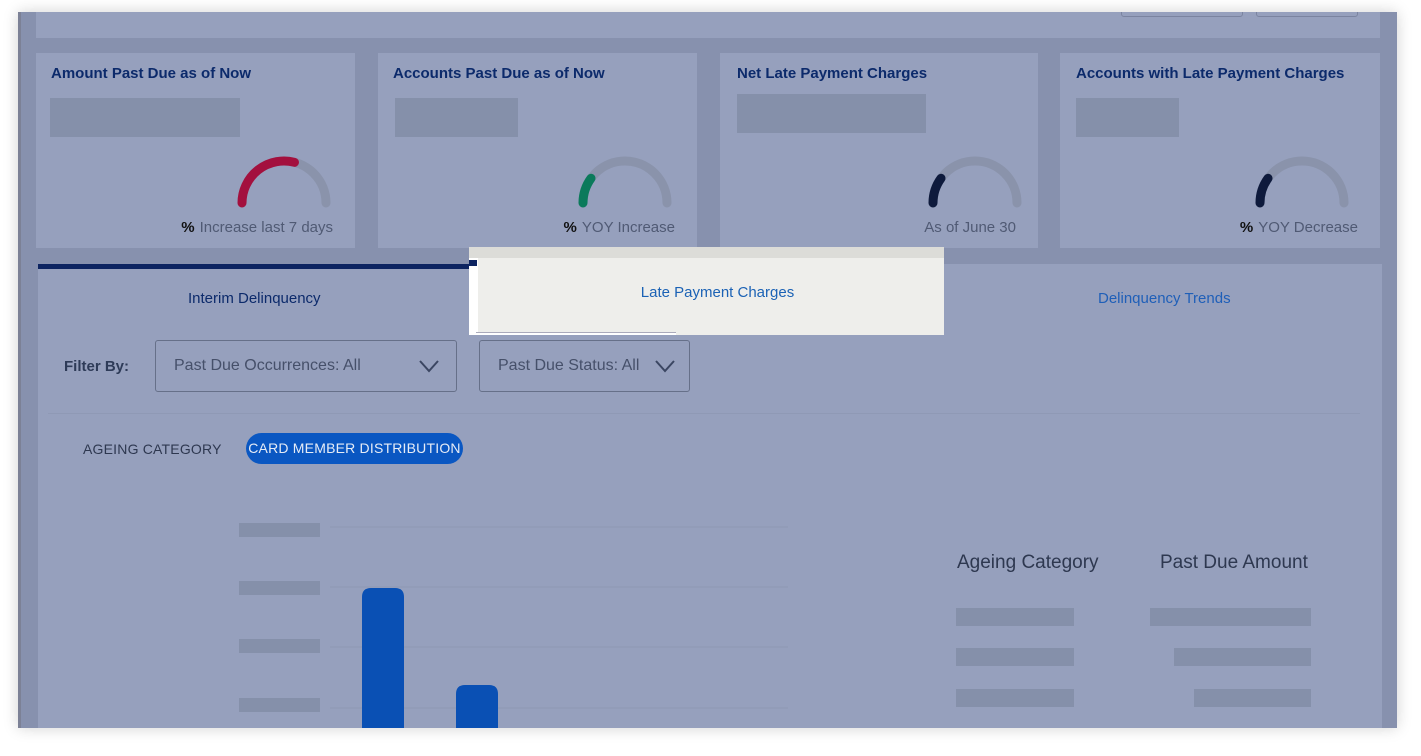 This screenshot has height=756, width=1421. I want to click on footer-text: Increase last 7 days, so click(266, 227).